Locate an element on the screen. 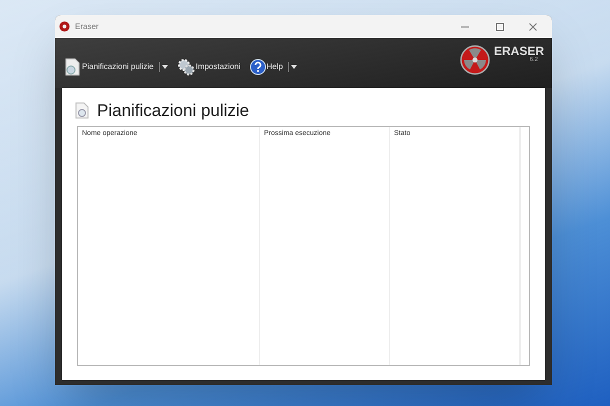 The height and width of the screenshot is (406, 610). gears-icon is located at coordinates (185, 67).